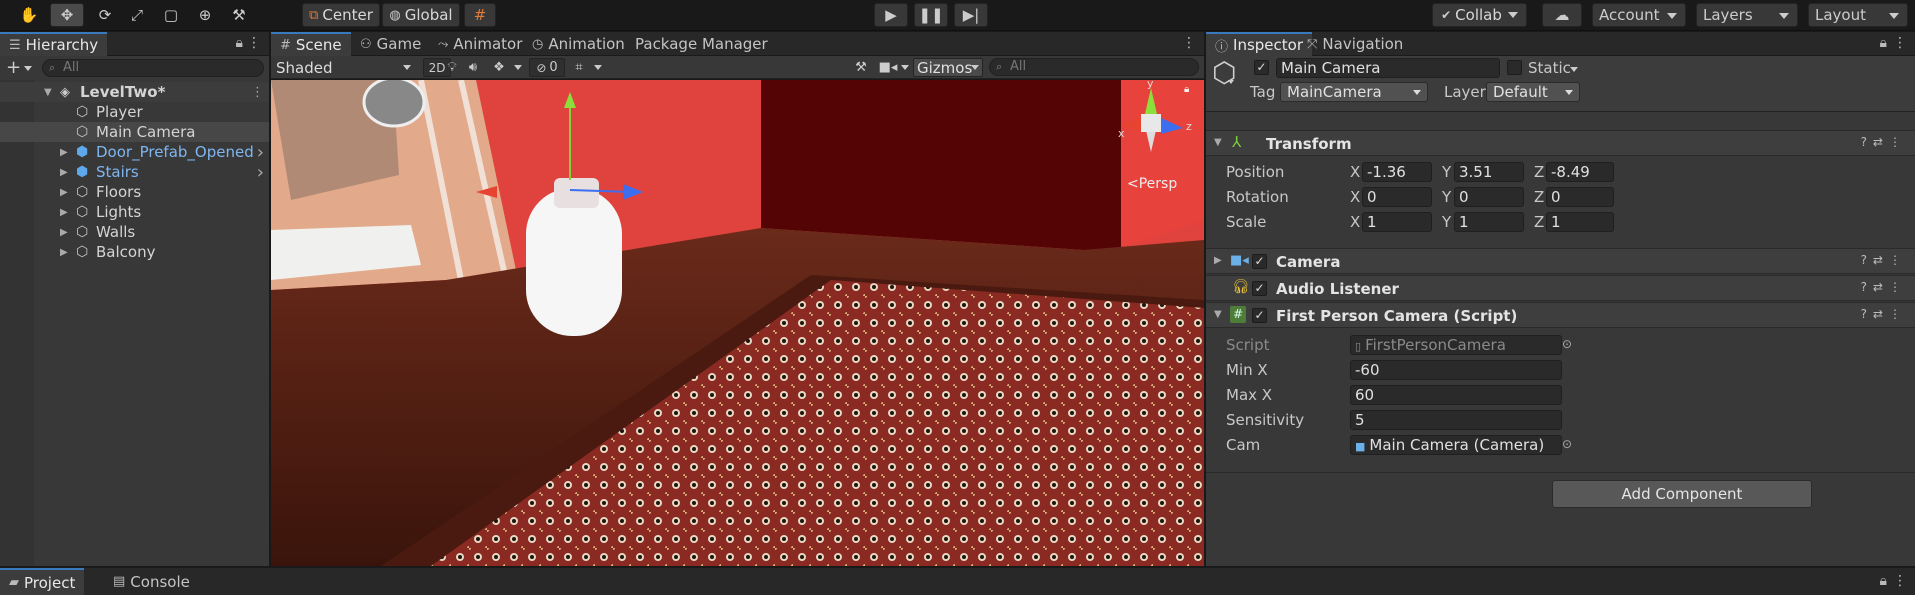 The width and height of the screenshot is (1915, 595). I want to click on transform-component-header: ▼ ⅄ Transform ?⇄⋮, so click(1560, 143).